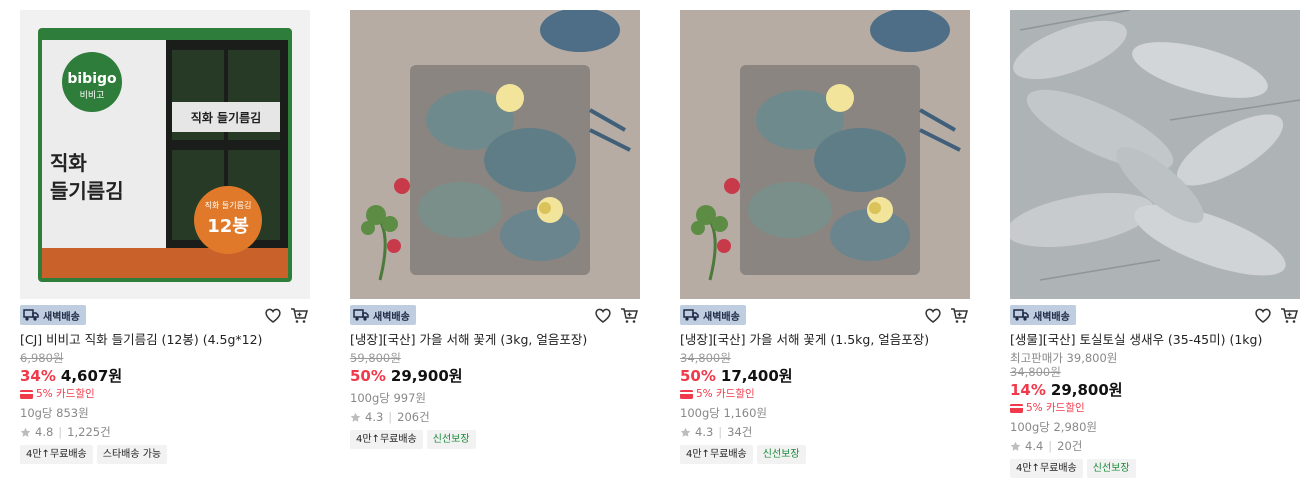 This screenshot has height=504, width=1310. I want to click on circle-count: 12봉, so click(228, 226).